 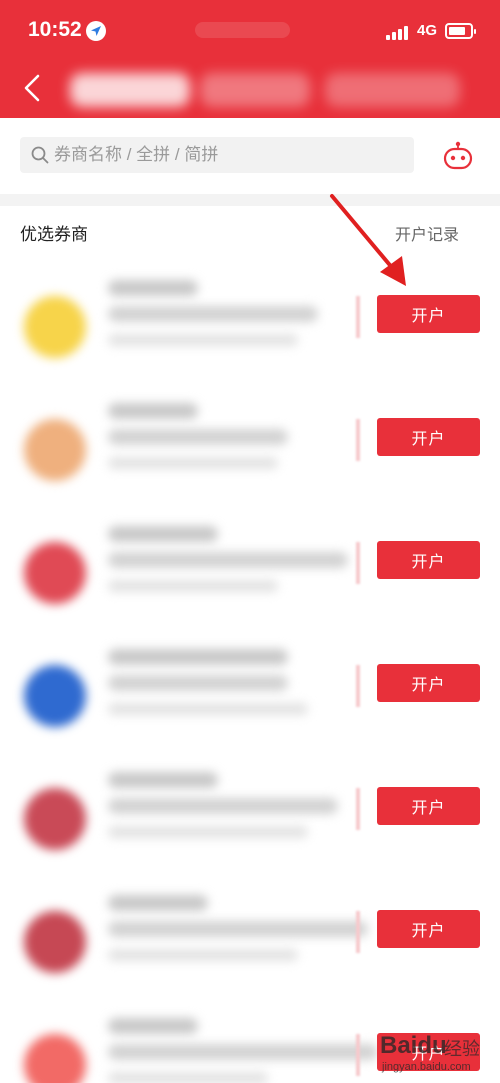 What do you see at coordinates (426, 1067) in the screenshot?
I see `watermark-url: jingyan.baidu.com` at bounding box center [426, 1067].